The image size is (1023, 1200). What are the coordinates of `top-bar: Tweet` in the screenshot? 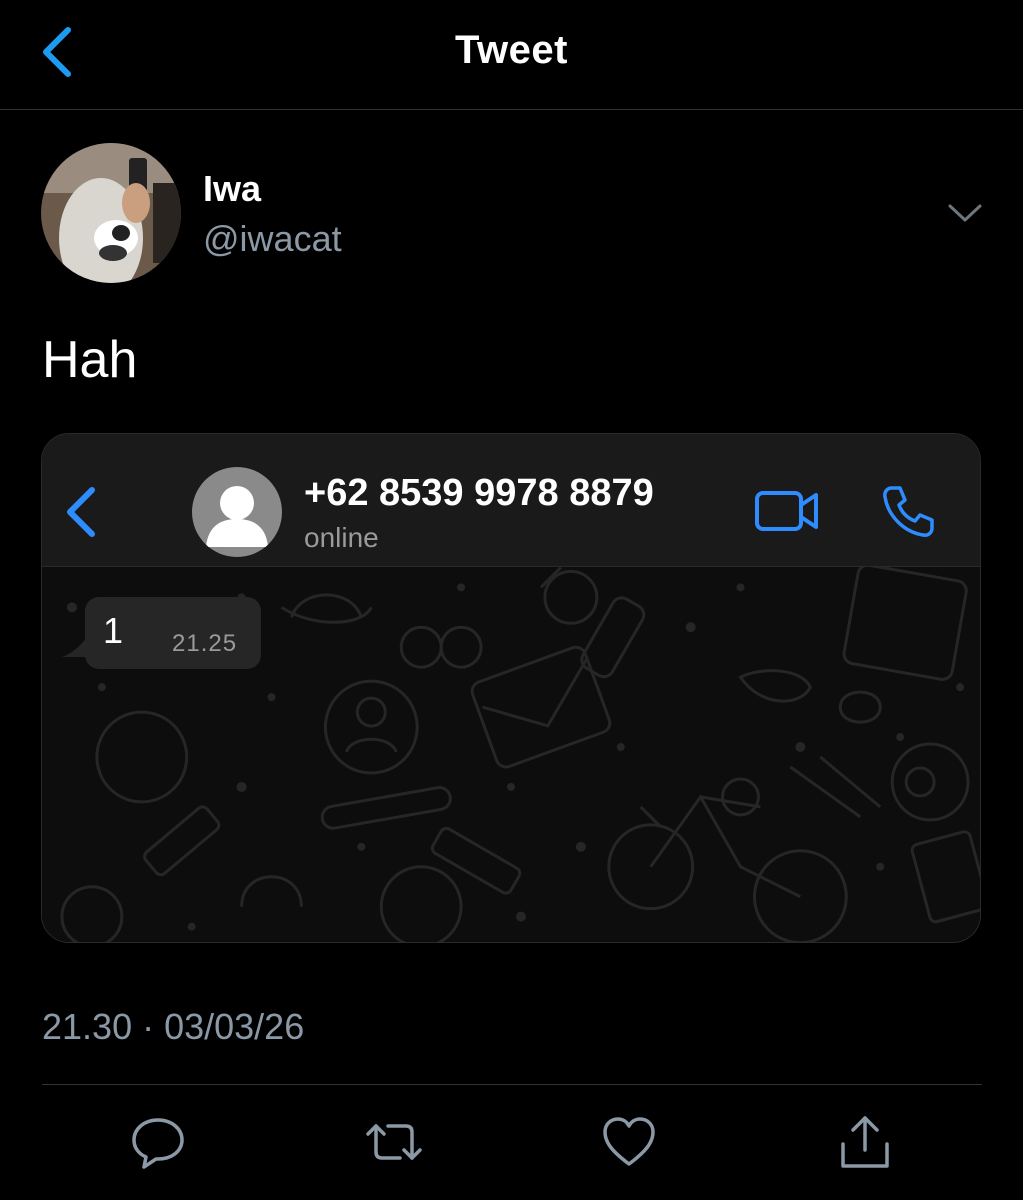 It's located at (511, 55).